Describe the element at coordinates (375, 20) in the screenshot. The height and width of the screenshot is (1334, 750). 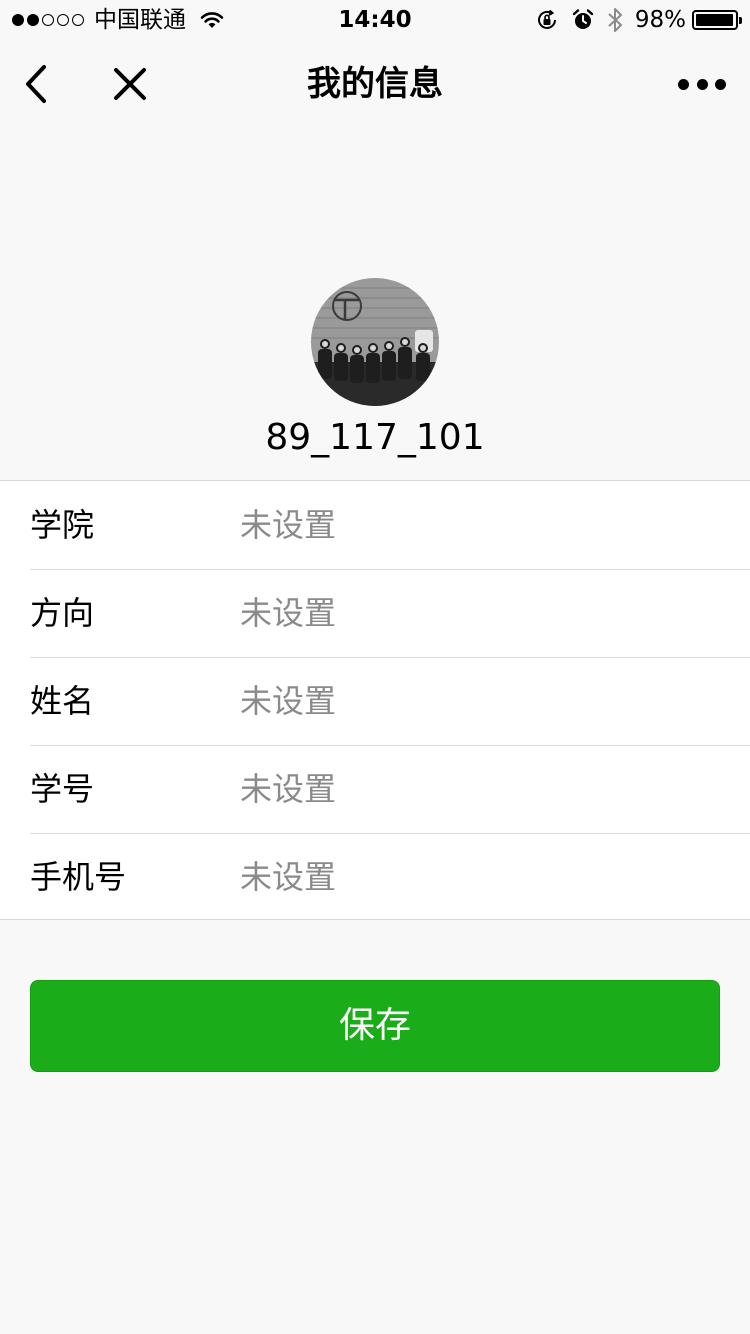
I see `status-bar: 中国联通 14:40 98%` at that location.